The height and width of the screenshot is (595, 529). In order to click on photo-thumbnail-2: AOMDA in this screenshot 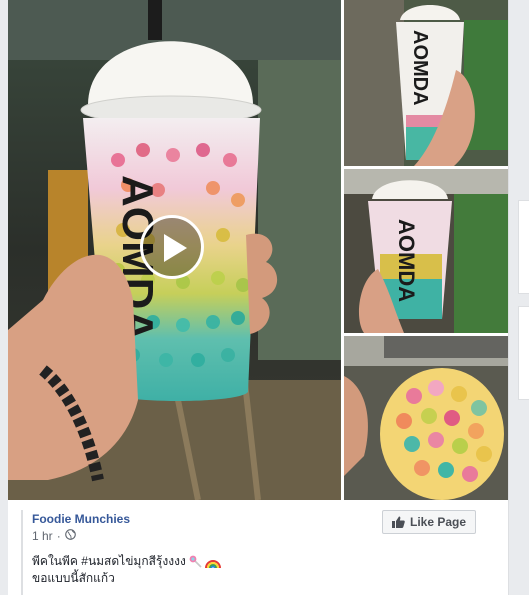, I will do `click(426, 251)`.